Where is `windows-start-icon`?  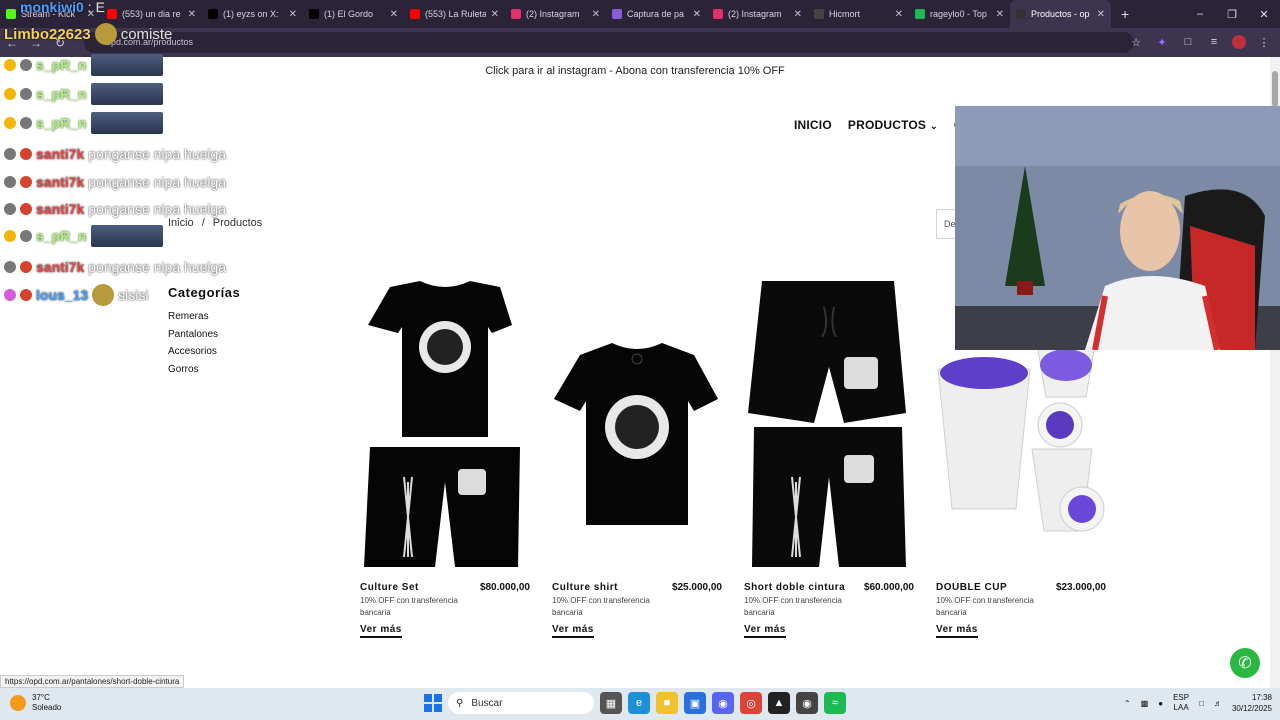 windows-start-icon is located at coordinates (433, 703).